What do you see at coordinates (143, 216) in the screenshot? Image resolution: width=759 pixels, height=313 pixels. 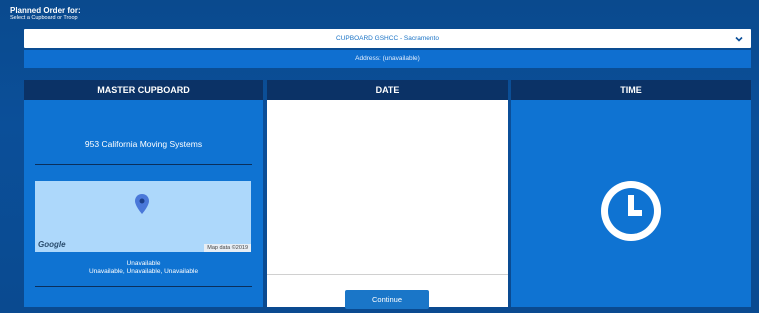 I see `map-view: Google Map data ©2019` at bounding box center [143, 216].